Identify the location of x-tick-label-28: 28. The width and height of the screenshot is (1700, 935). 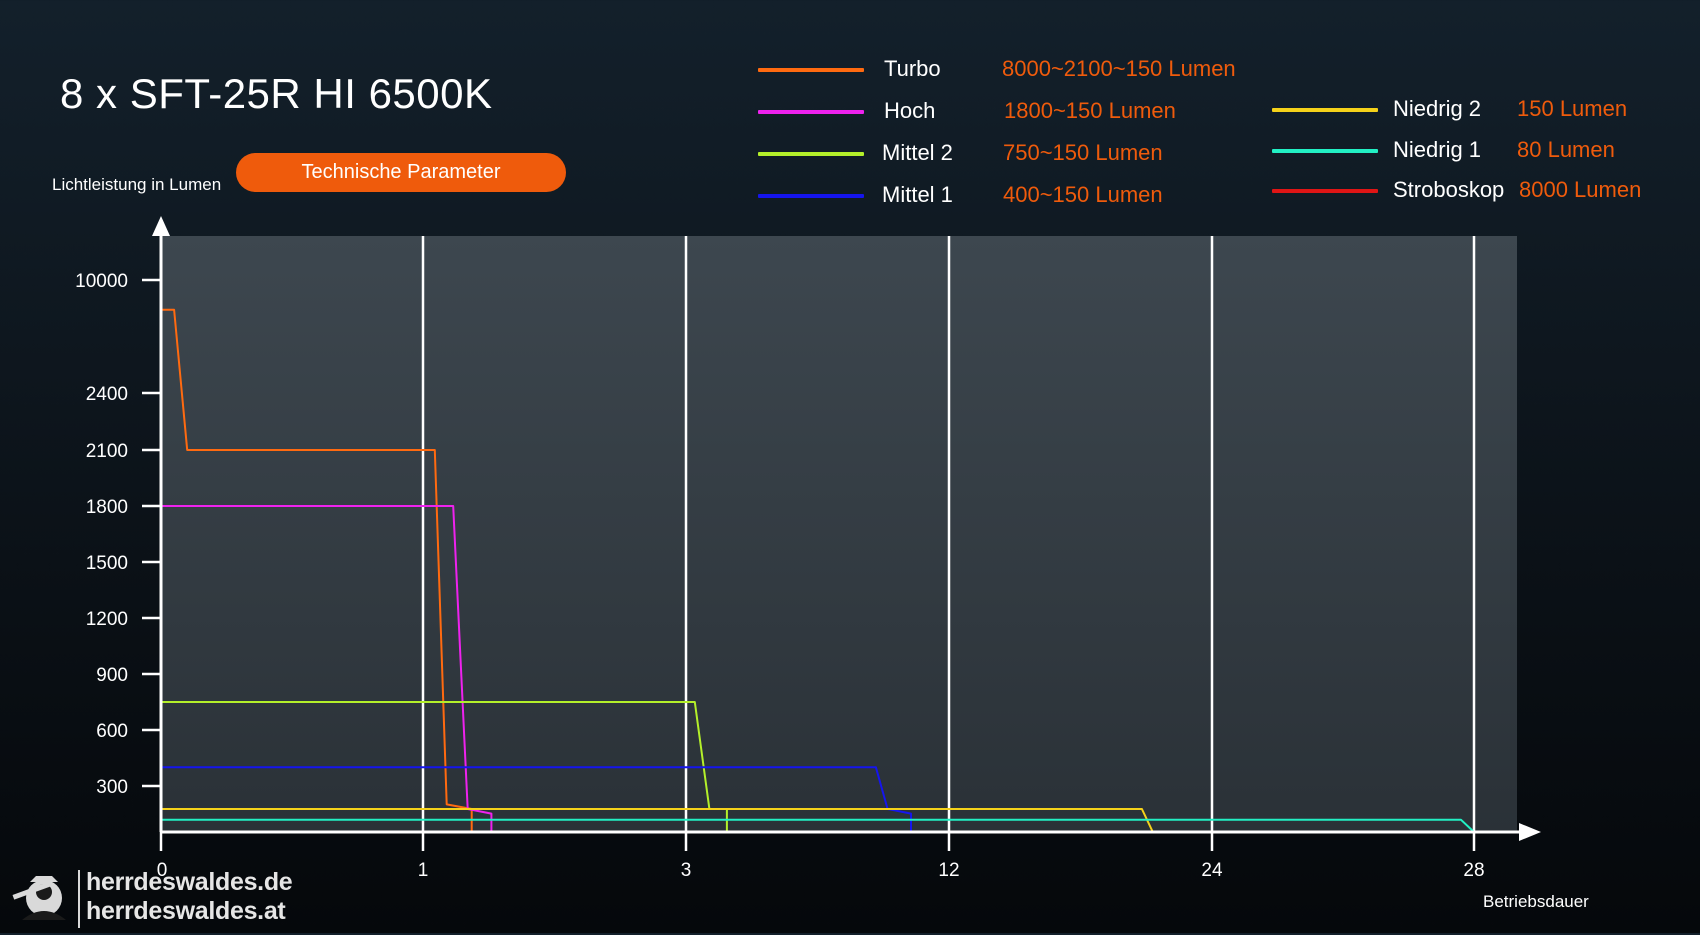
(1473, 870).